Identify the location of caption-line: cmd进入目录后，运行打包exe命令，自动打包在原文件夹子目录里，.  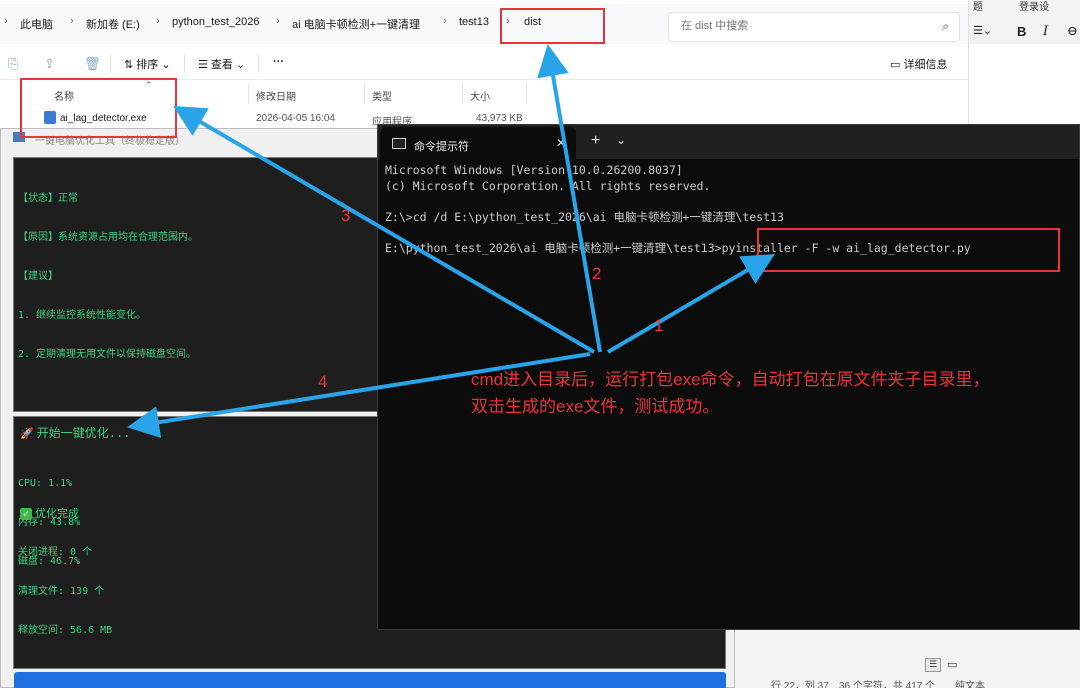
(730, 379).